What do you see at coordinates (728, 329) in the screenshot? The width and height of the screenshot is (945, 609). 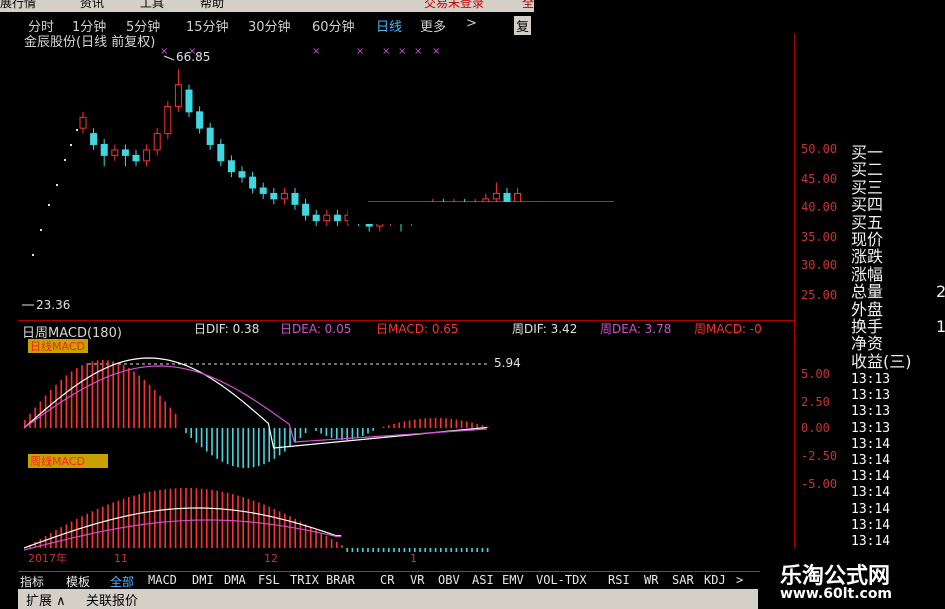 I see `weekly-macd-value: 周MACD: -0` at bounding box center [728, 329].